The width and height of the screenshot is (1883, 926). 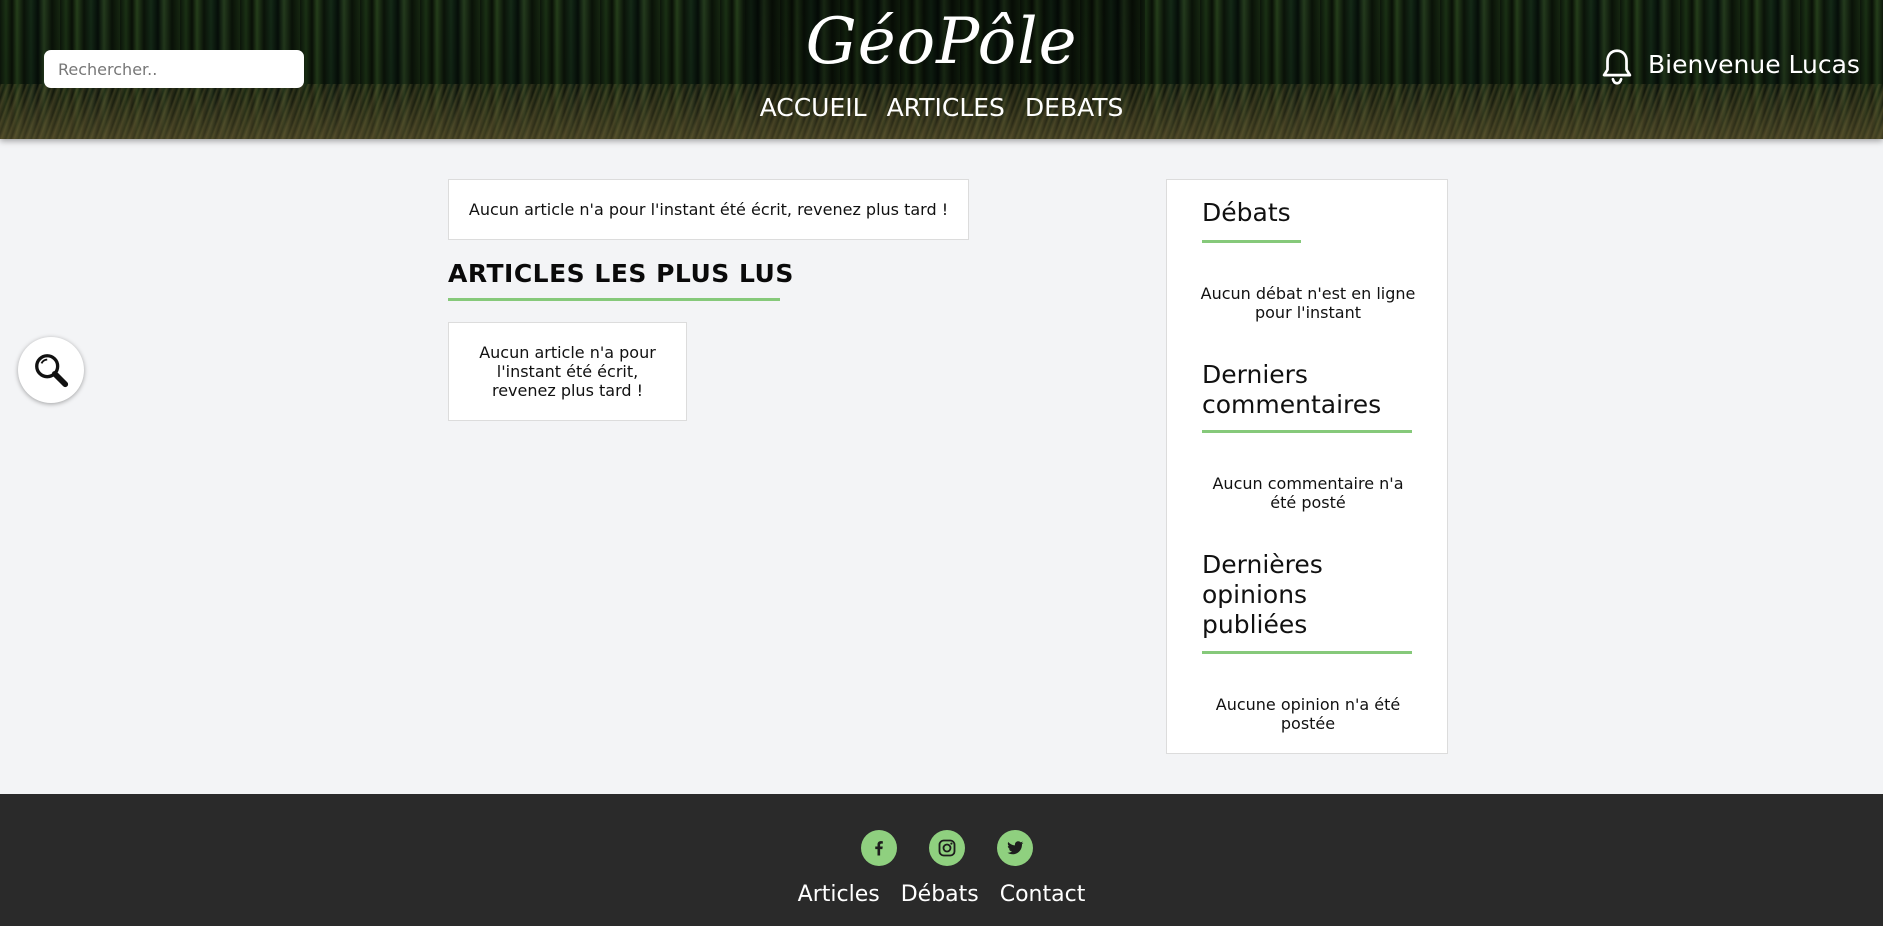 I want to click on nav-articles: ARTICLES, so click(x=946, y=108).